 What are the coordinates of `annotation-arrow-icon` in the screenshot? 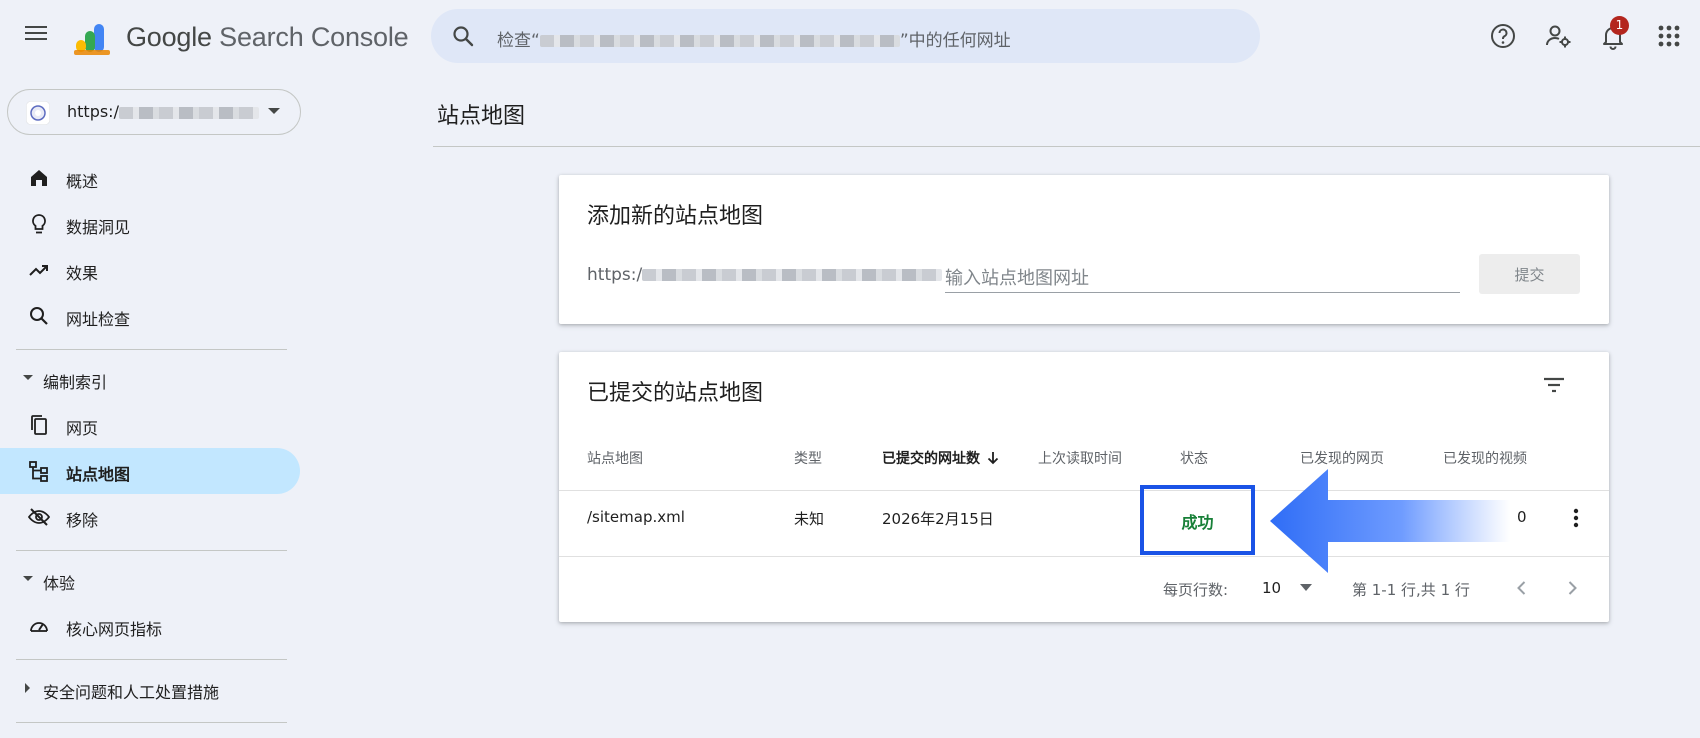 It's located at (1390, 521).